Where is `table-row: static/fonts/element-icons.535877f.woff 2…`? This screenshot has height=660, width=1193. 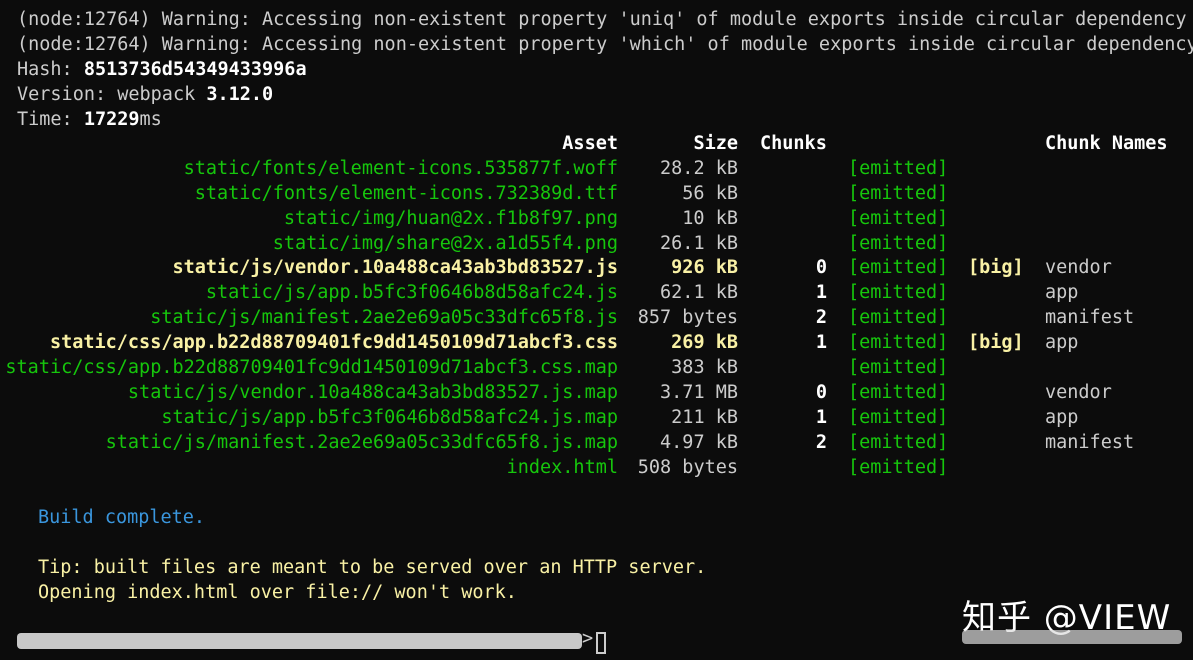
table-row: static/fonts/element-icons.535877f.woff 2… is located at coordinates (596, 169).